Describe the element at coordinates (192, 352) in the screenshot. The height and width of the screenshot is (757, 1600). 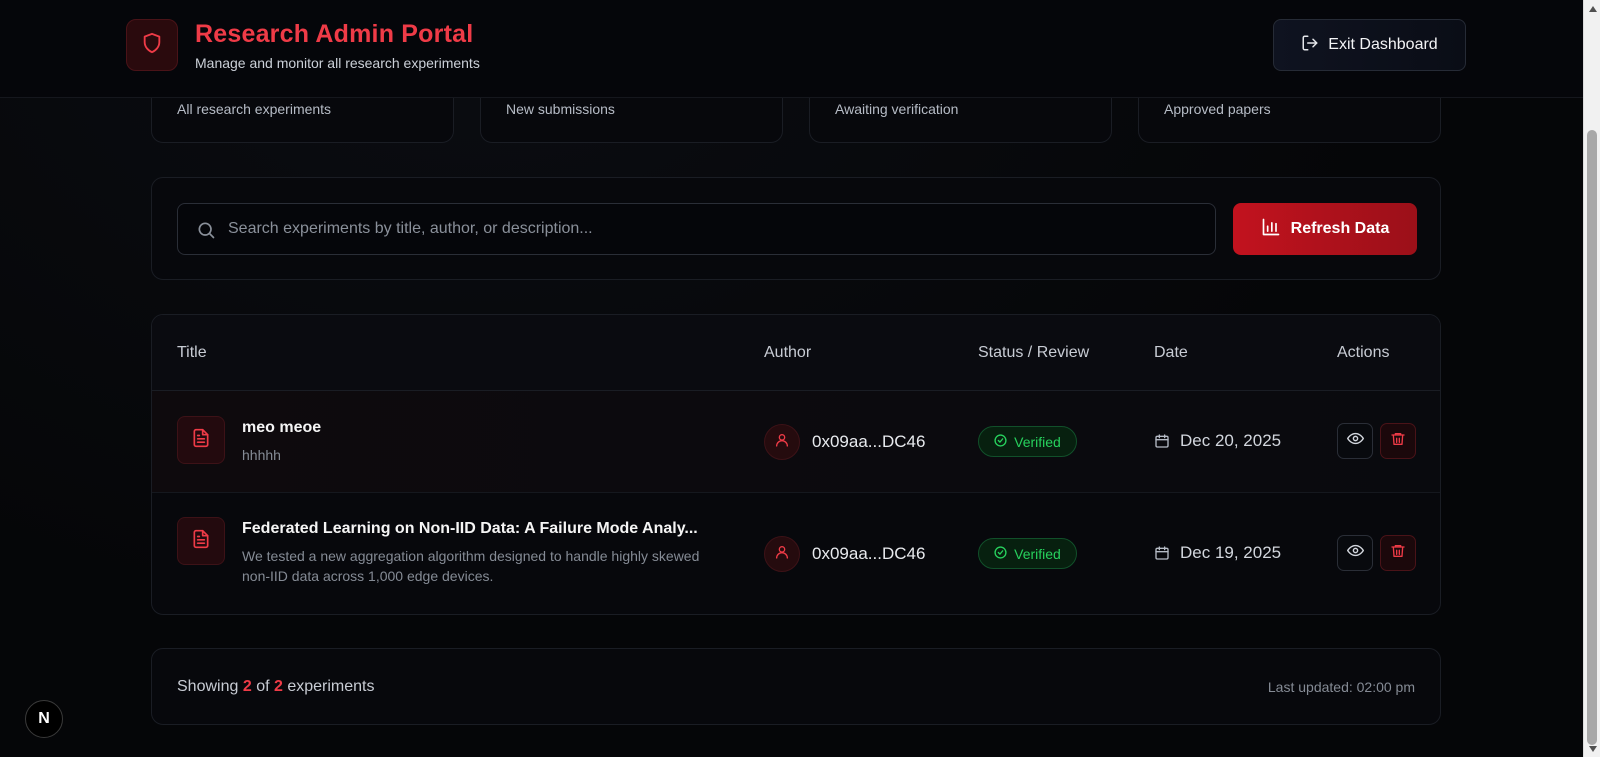
I see `column-header-title: Title` at that location.